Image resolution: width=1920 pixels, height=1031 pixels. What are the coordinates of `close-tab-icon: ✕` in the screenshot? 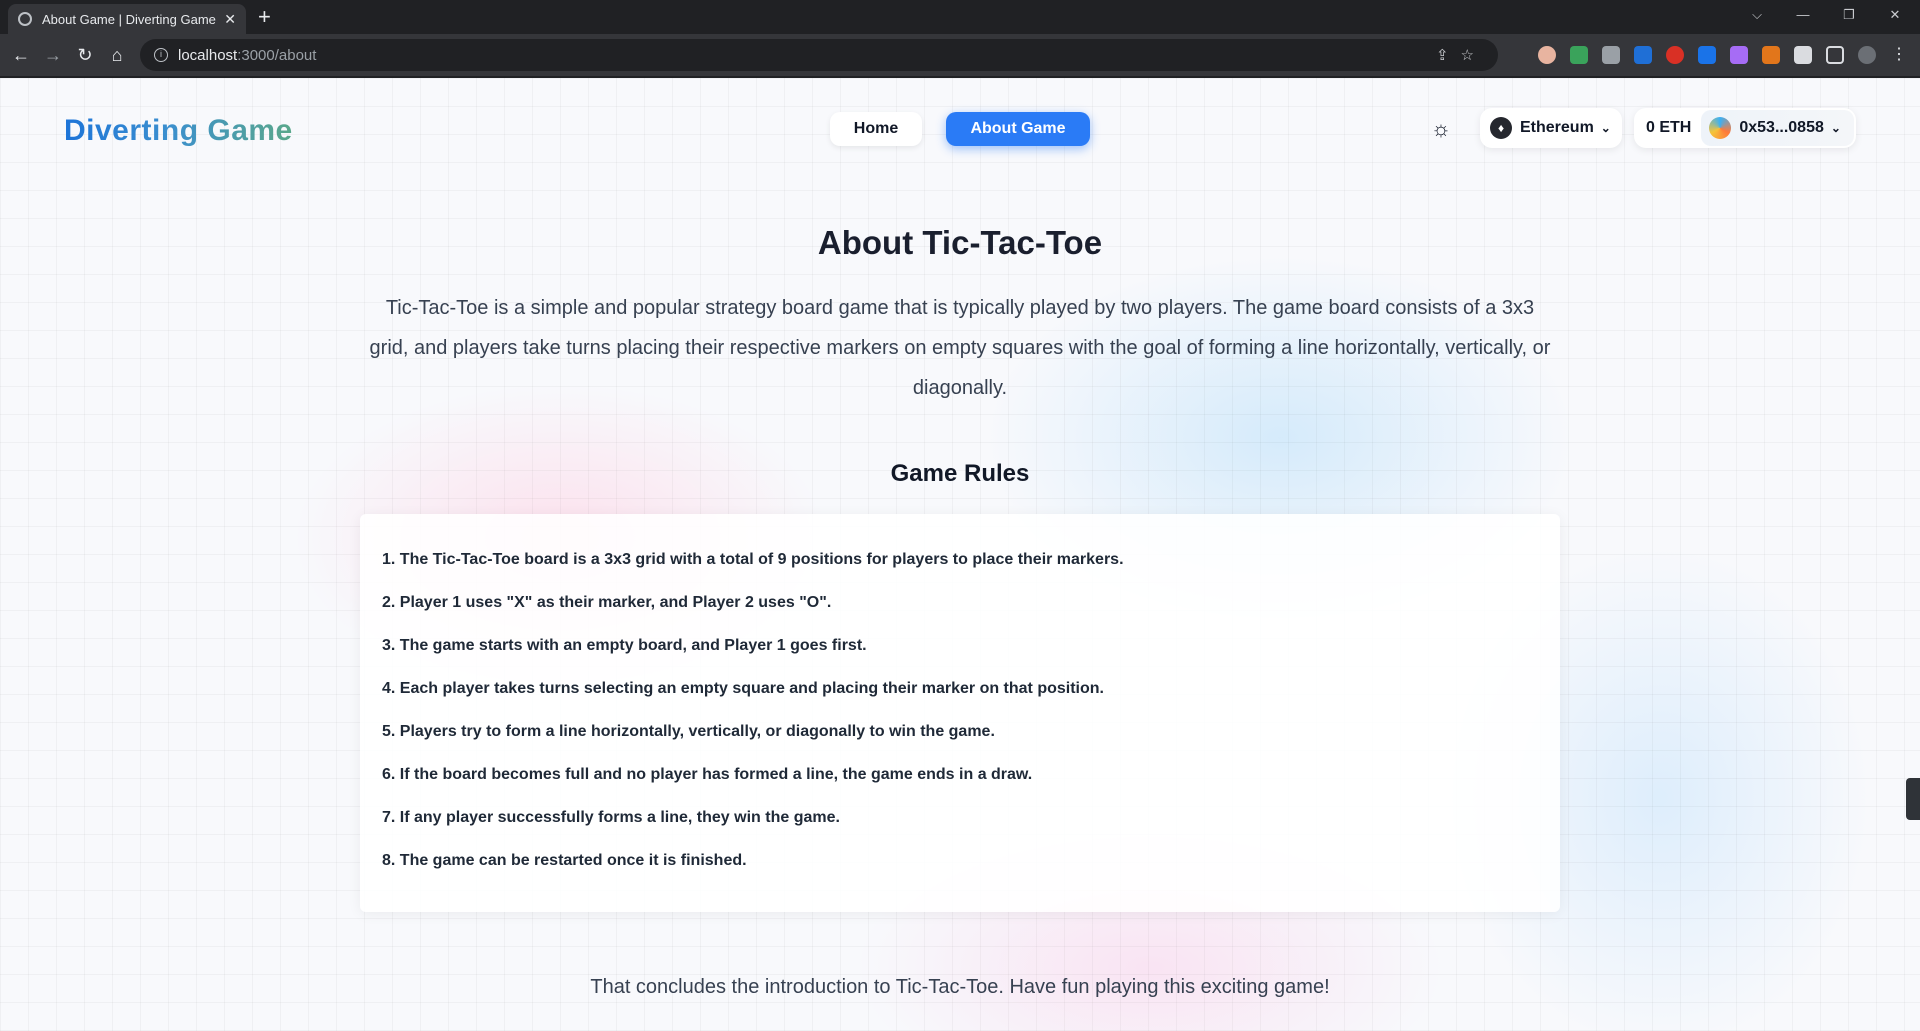 It's located at (230, 19).